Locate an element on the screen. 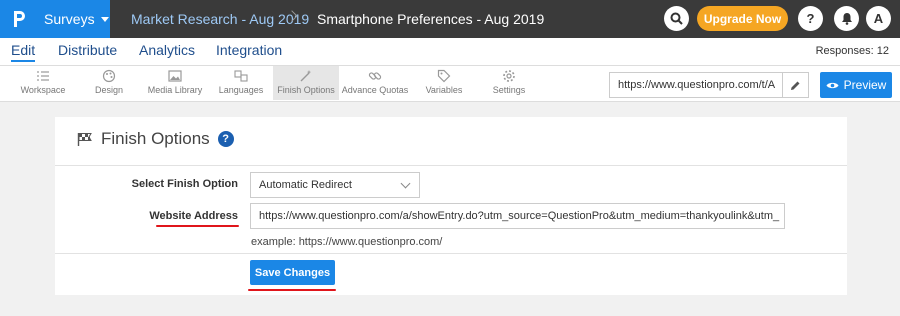 The image size is (900, 316). toolbar-label: Media Library is located at coordinates (175, 90).